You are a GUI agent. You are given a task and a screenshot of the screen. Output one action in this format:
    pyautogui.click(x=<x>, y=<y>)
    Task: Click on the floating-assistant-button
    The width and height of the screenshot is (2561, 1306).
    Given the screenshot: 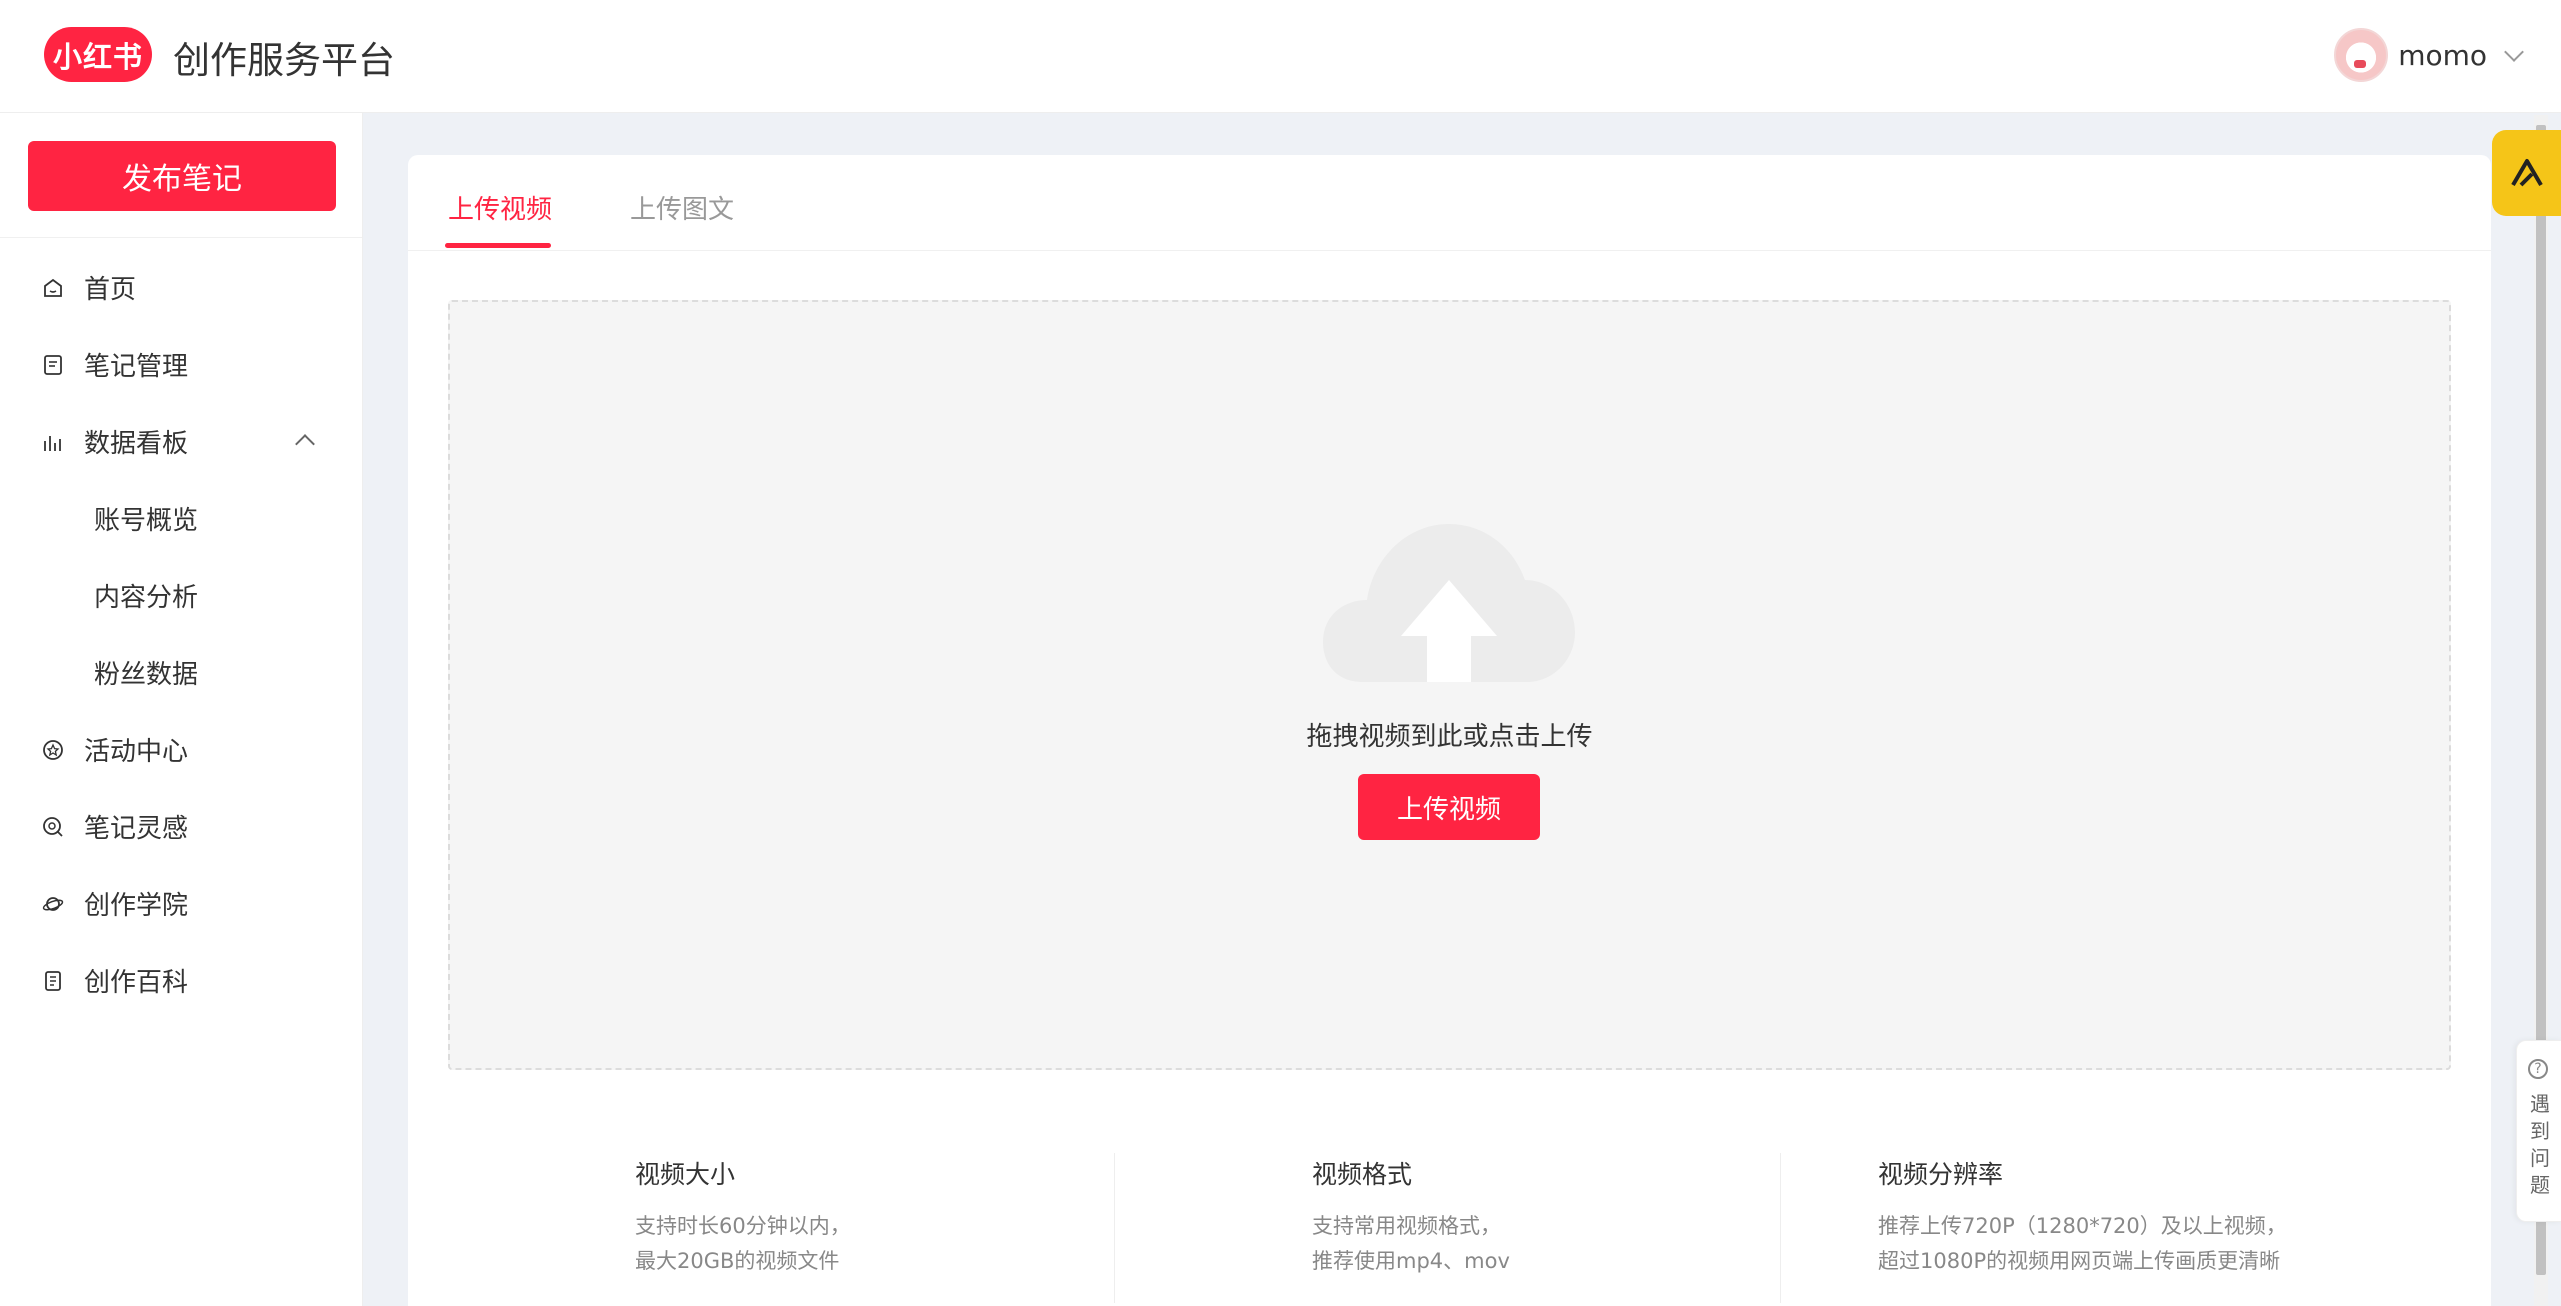 What is the action you would take?
    pyautogui.click(x=2526, y=173)
    